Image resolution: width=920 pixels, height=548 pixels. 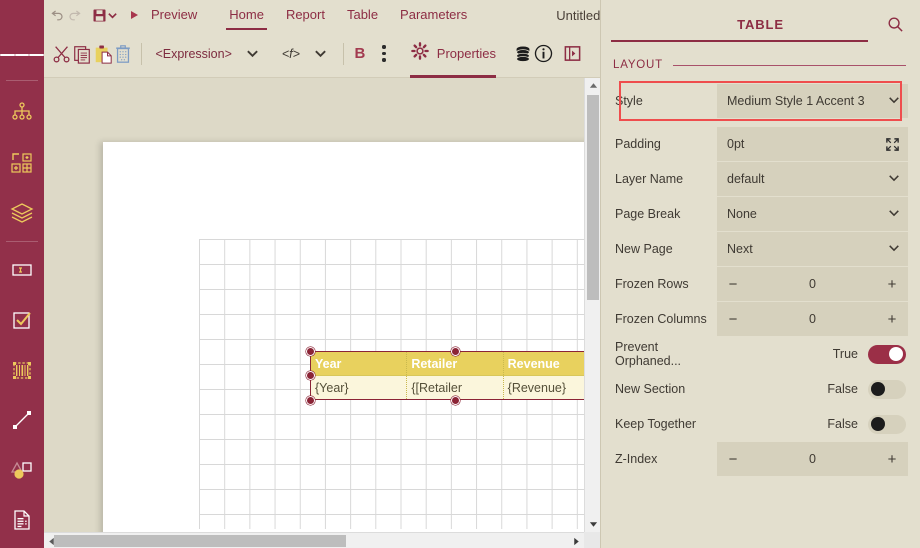 I want to click on properties-panel-button: Properties, so click(x=455, y=54).